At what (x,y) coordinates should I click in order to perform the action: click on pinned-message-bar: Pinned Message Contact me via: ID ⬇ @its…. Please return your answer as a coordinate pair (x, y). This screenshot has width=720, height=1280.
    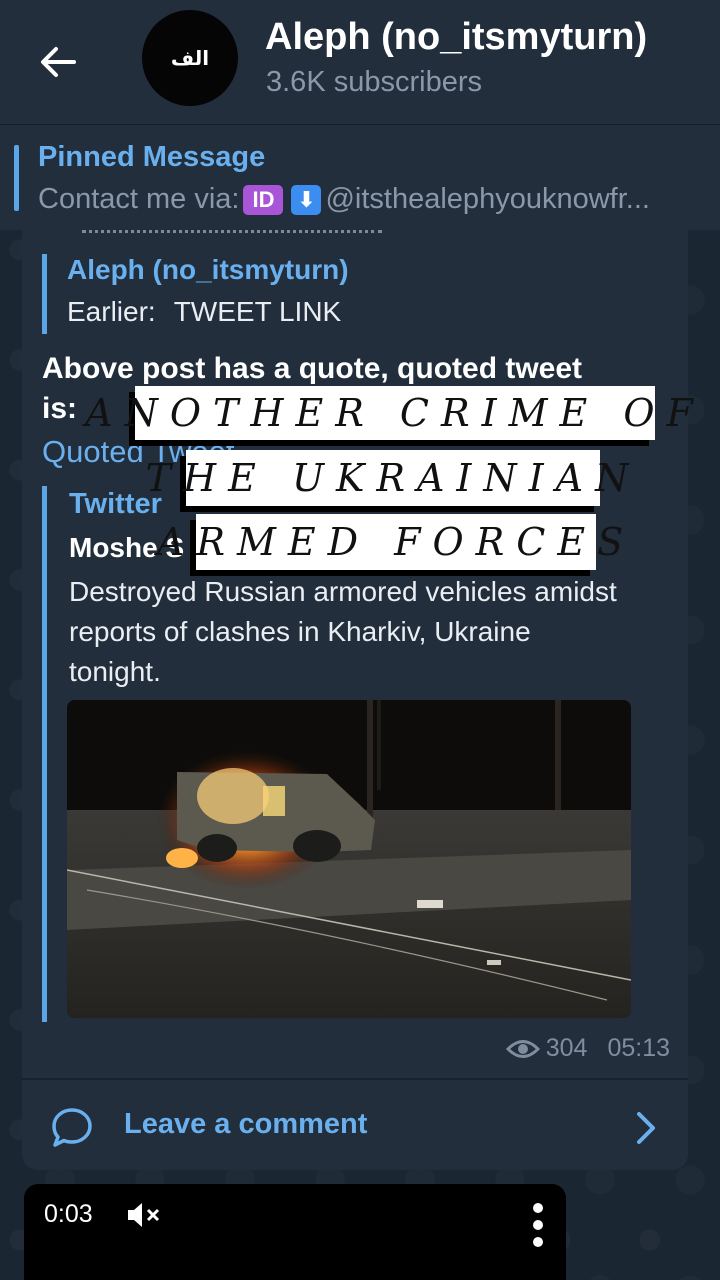
    Looking at the image, I should click on (360, 177).